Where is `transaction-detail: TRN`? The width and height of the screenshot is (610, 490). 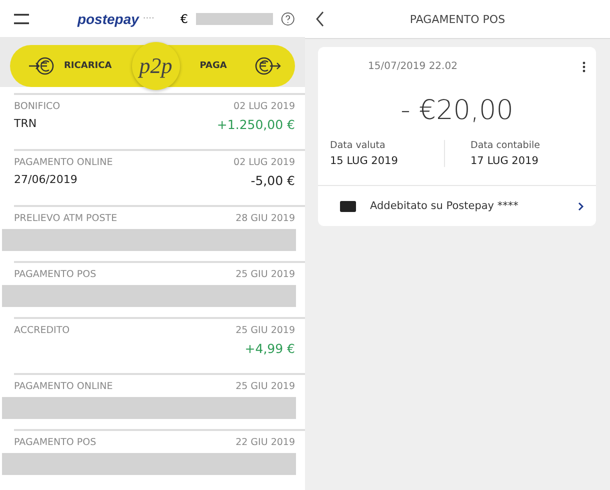
transaction-detail: TRN is located at coordinates (25, 124).